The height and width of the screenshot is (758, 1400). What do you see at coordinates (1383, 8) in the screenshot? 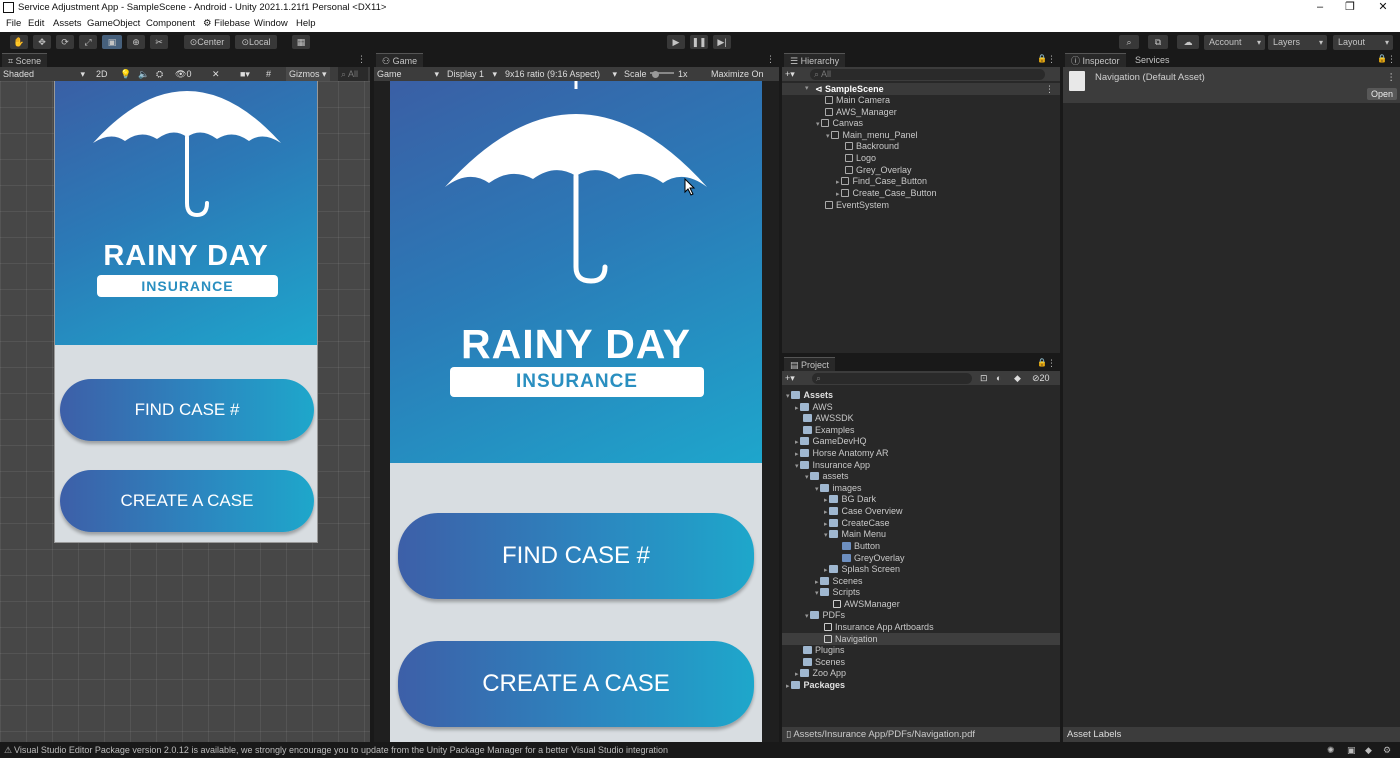
I see `close-icon: ✕` at bounding box center [1383, 8].